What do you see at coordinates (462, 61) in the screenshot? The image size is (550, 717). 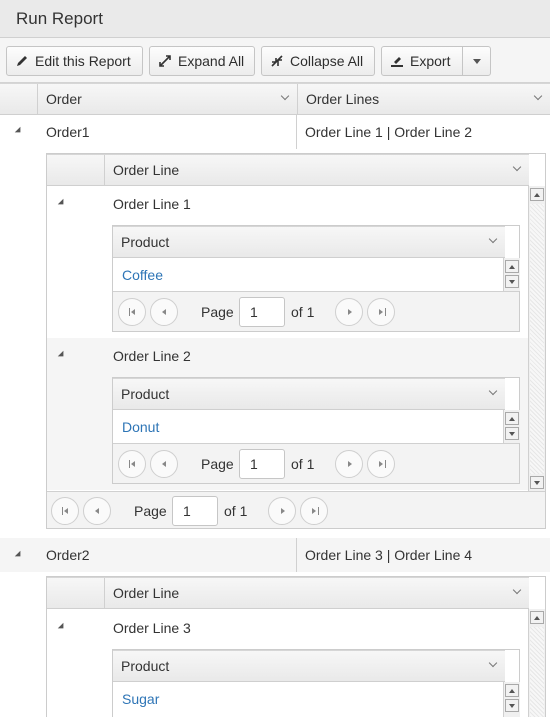 I see `split-divider` at bounding box center [462, 61].